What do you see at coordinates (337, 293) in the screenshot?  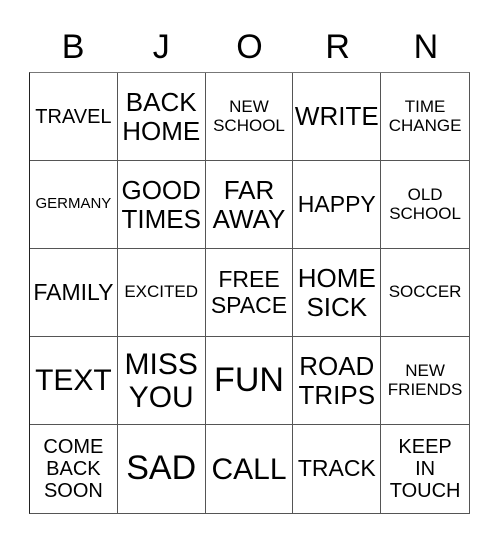 I see `bingo-cell: HOME SICK` at bounding box center [337, 293].